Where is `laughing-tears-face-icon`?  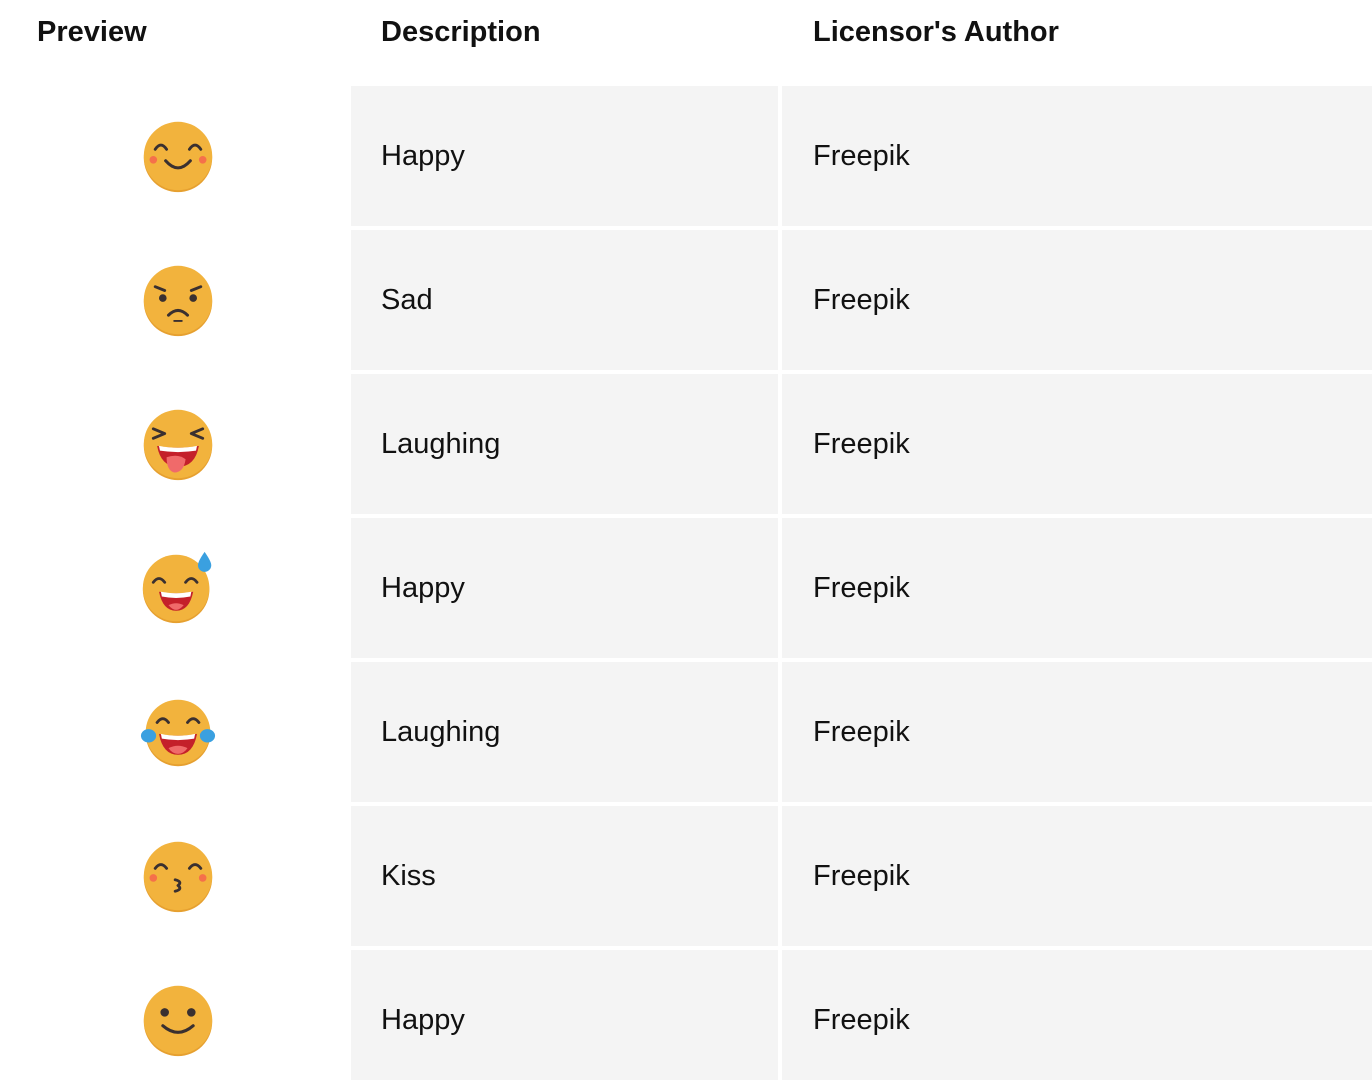
laughing-tears-face-icon is located at coordinates (178, 733).